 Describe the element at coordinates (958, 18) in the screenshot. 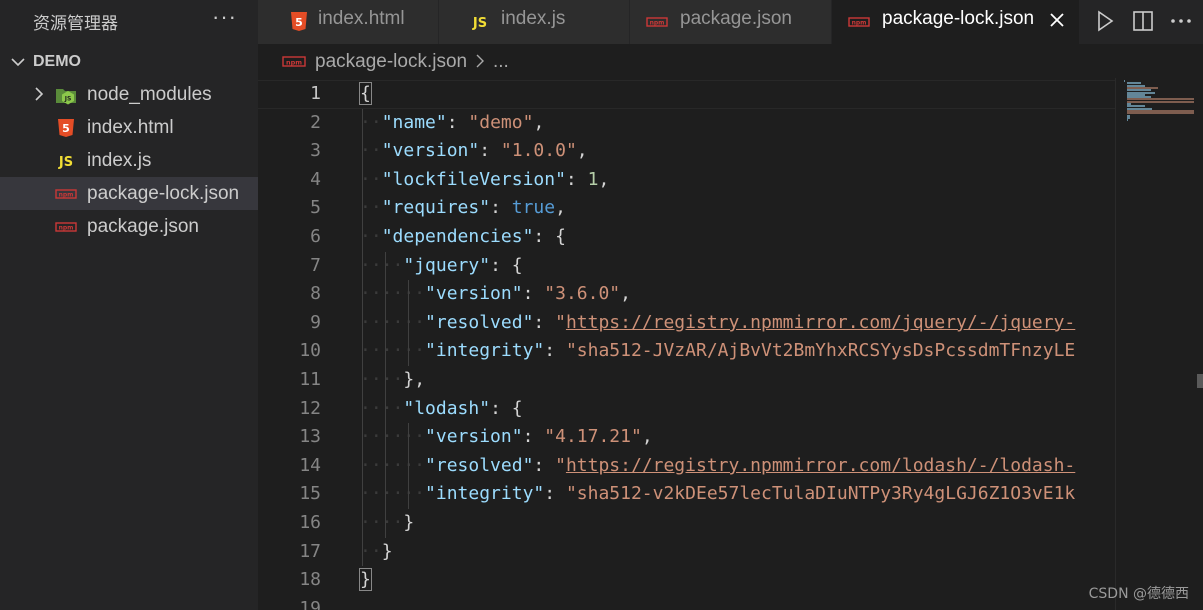

I see `tab-label: package-lock.json` at that location.